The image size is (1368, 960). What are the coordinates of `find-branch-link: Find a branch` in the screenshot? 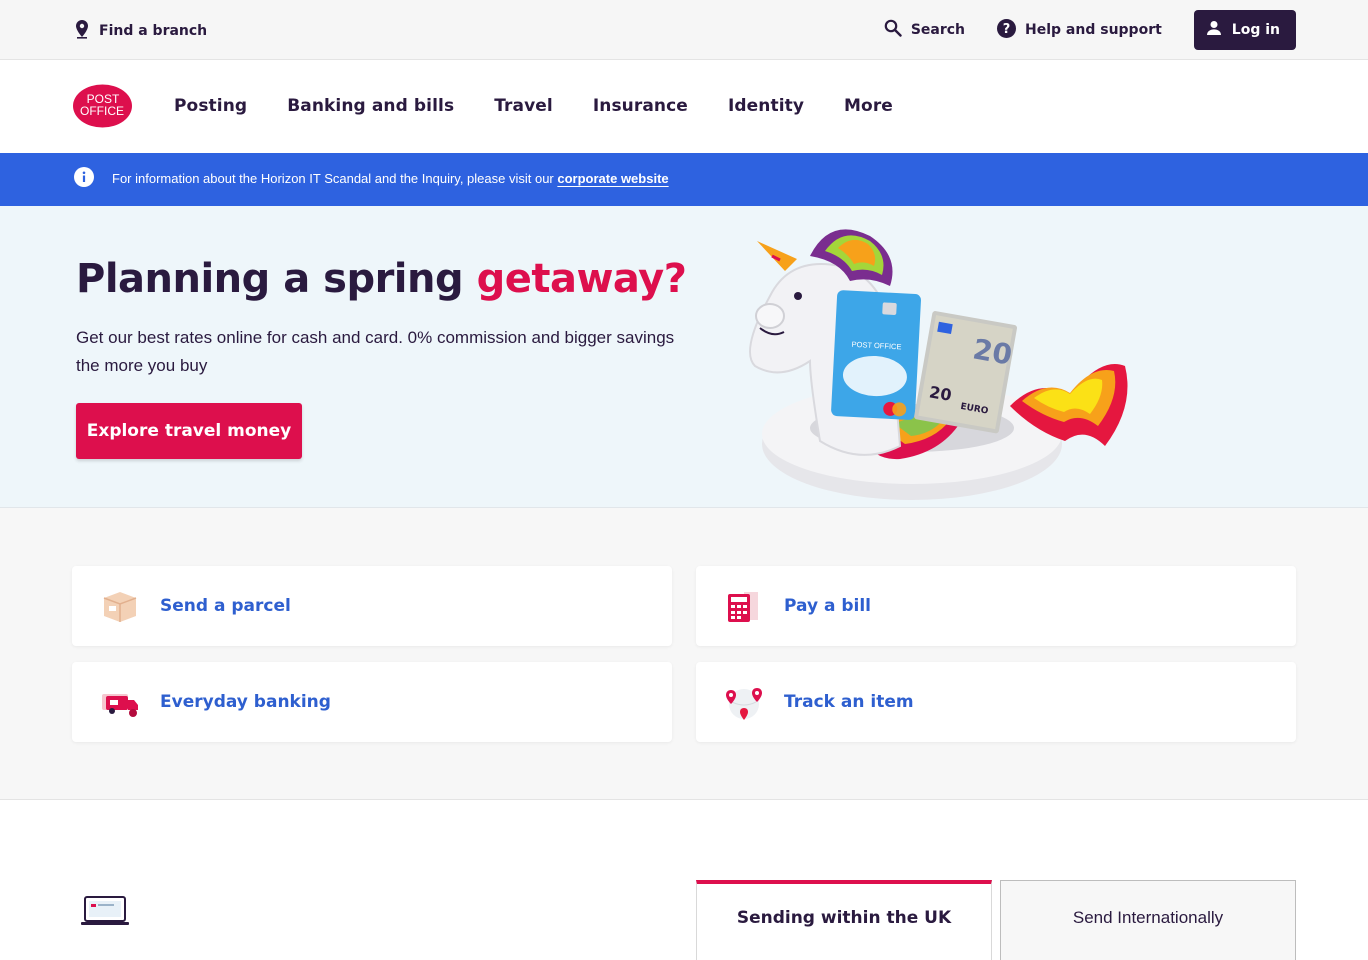 It's located at (140, 31).